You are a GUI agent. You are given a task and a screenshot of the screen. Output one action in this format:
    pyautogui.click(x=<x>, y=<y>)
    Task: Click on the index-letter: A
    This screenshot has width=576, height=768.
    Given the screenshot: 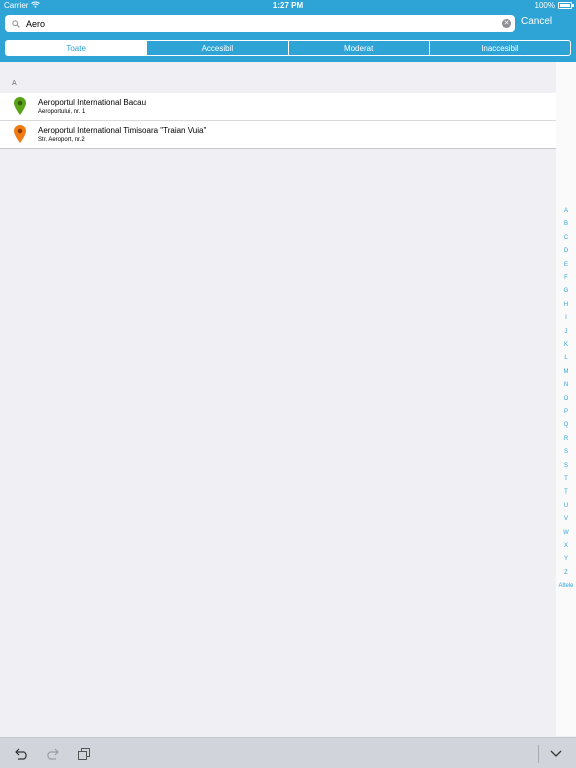 What is the action you would take?
    pyautogui.click(x=566, y=211)
    